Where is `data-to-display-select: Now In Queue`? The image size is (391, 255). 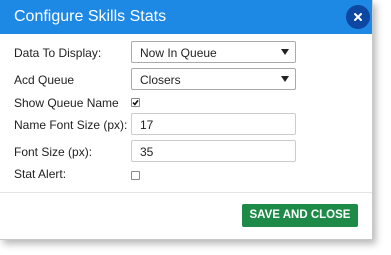
data-to-display-select: Now In Queue is located at coordinates (213, 52).